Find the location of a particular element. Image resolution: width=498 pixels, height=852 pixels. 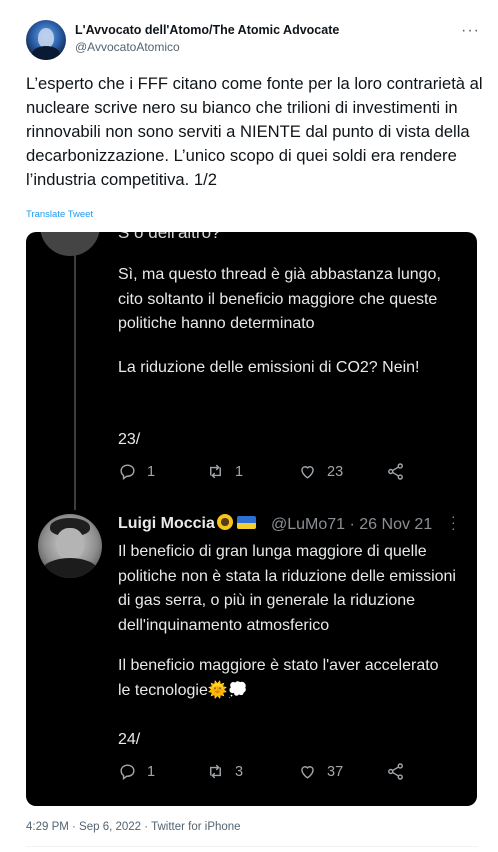

post2-author-name: Luigi Moccia is located at coordinates (166, 523).